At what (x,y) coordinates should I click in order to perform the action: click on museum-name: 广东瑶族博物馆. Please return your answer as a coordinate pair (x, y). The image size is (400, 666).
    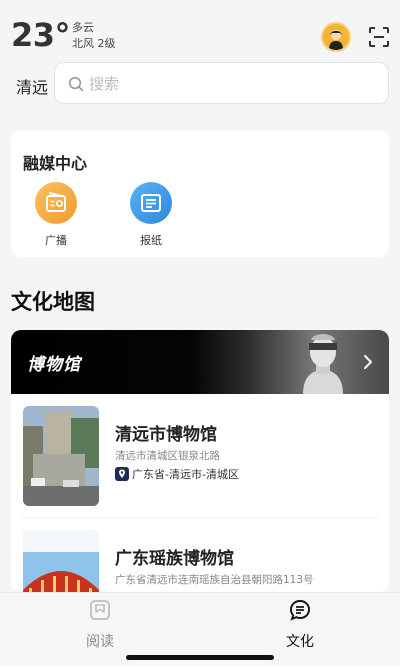
    Looking at the image, I should click on (174, 559).